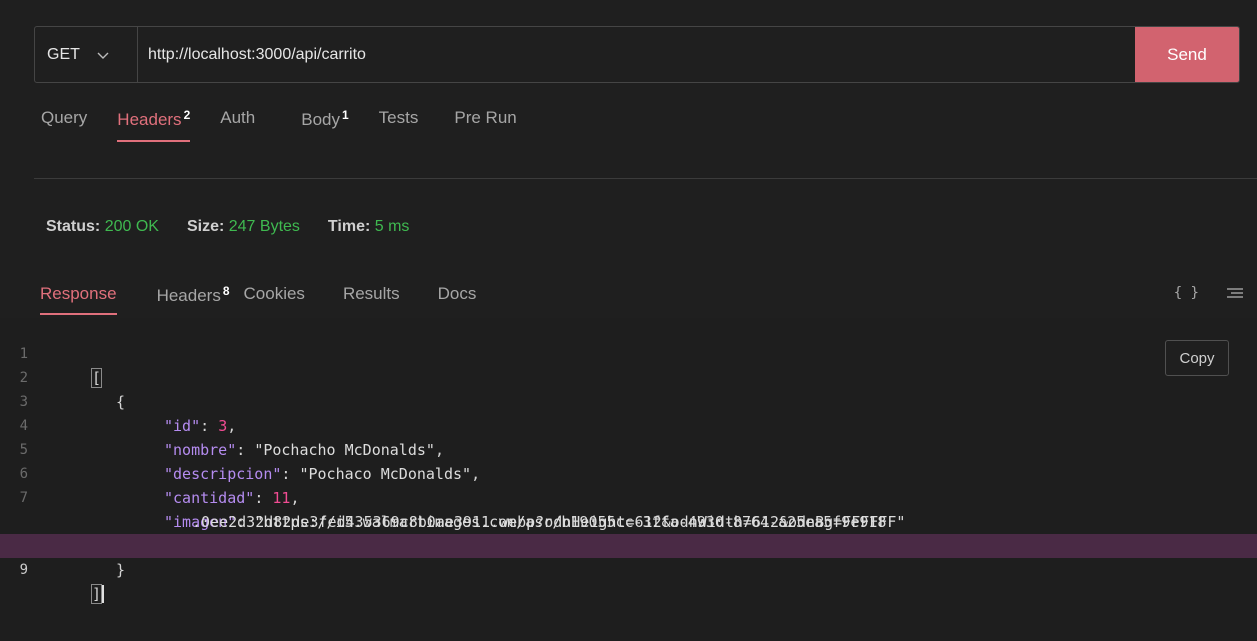 The height and width of the screenshot is (641, 1257). I want to click on status-value: 200 OK, so click(131, 226).